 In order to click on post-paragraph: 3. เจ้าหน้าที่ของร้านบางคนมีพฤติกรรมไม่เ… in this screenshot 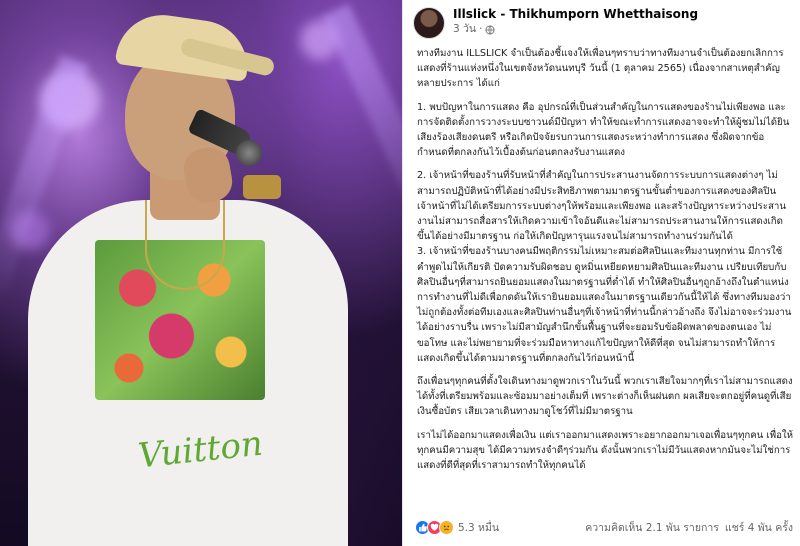, I will do `click(604, 305)`.